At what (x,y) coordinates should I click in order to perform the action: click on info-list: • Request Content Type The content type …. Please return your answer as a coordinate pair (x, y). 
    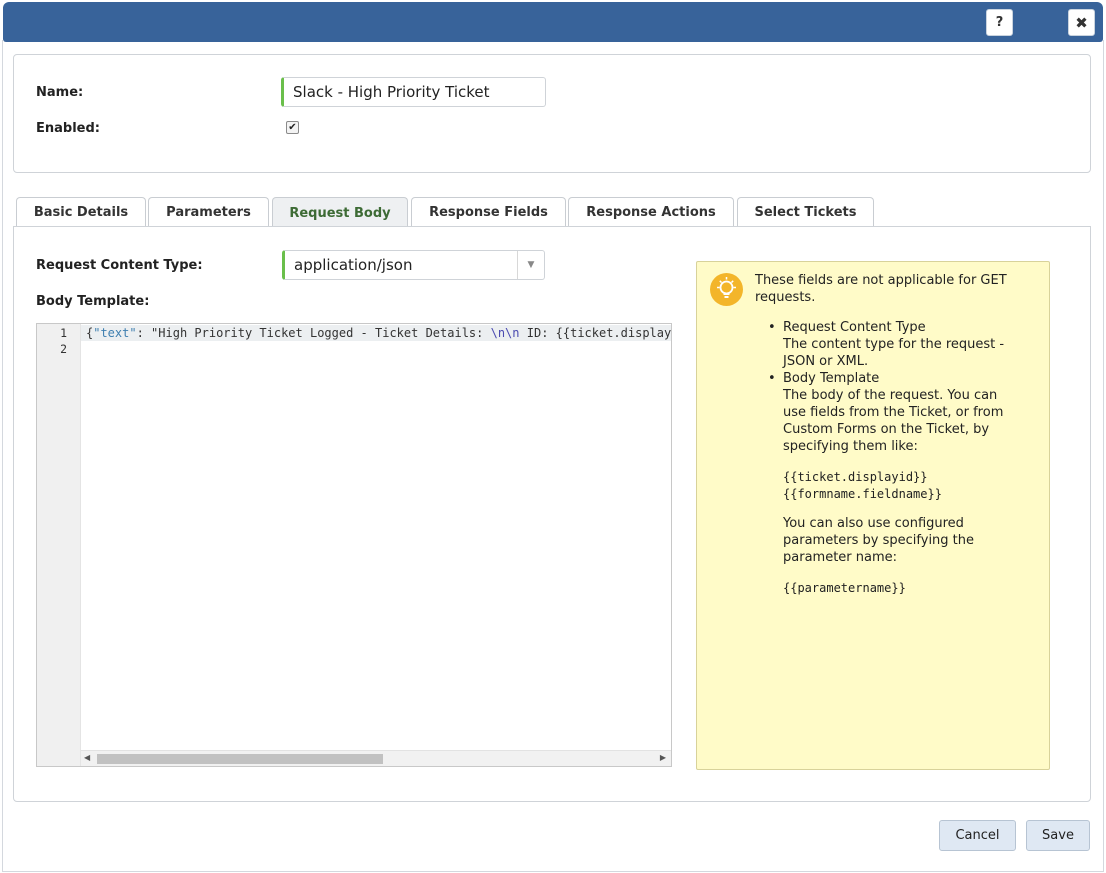
    Looking at the image, I should click on (895, 458).